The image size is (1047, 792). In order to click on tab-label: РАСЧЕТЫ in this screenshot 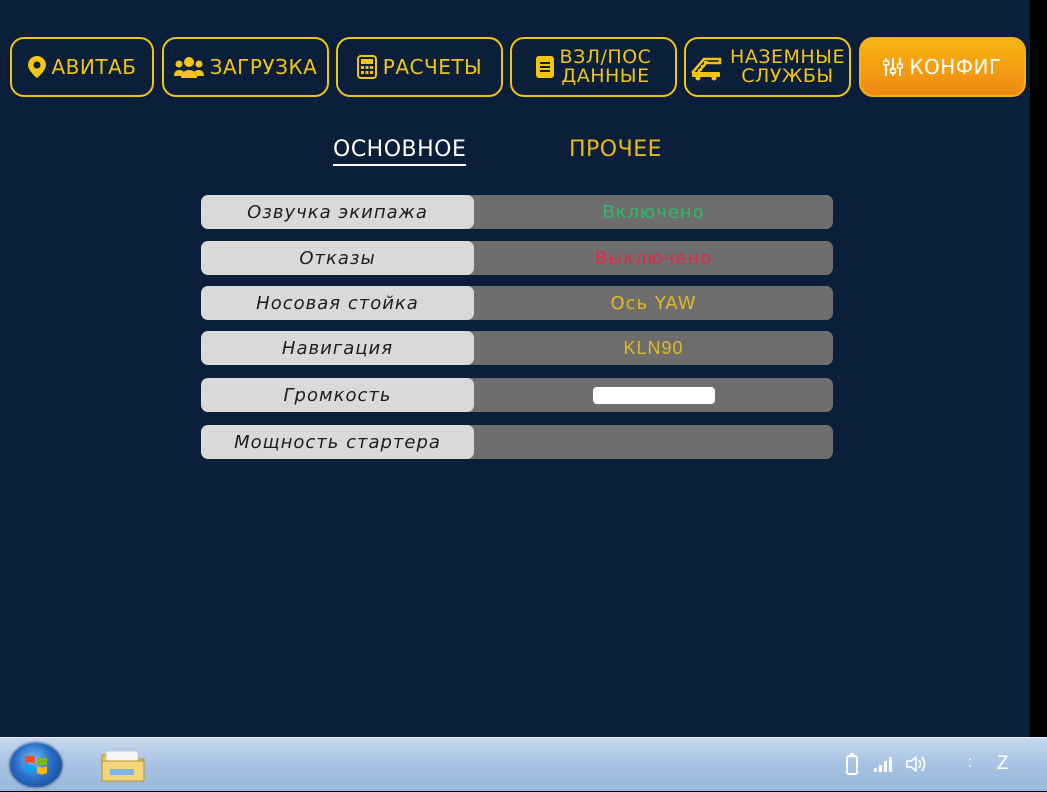, I will do `click(432, 67)`.